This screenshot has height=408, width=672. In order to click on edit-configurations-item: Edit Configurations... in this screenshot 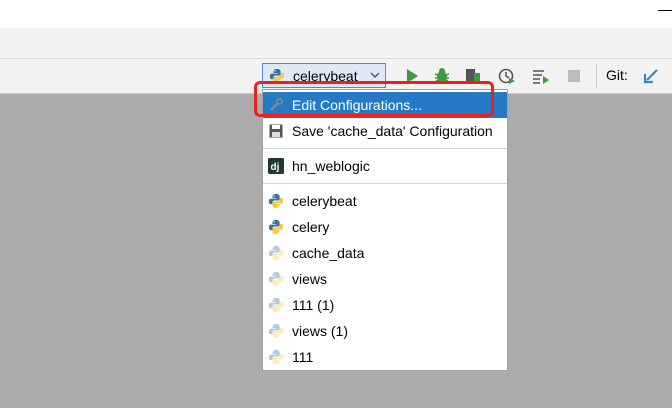, I will do `click(385, 105)`.